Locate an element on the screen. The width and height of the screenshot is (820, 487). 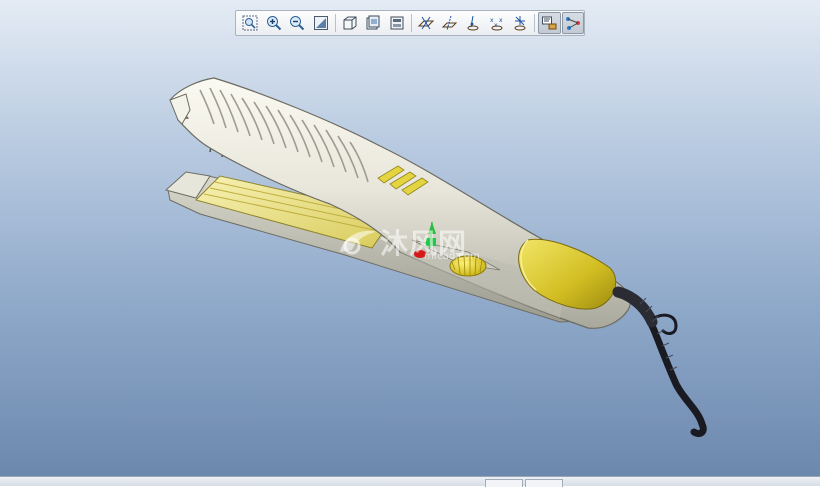
saved-views-button is located at coordinates (373, 23).